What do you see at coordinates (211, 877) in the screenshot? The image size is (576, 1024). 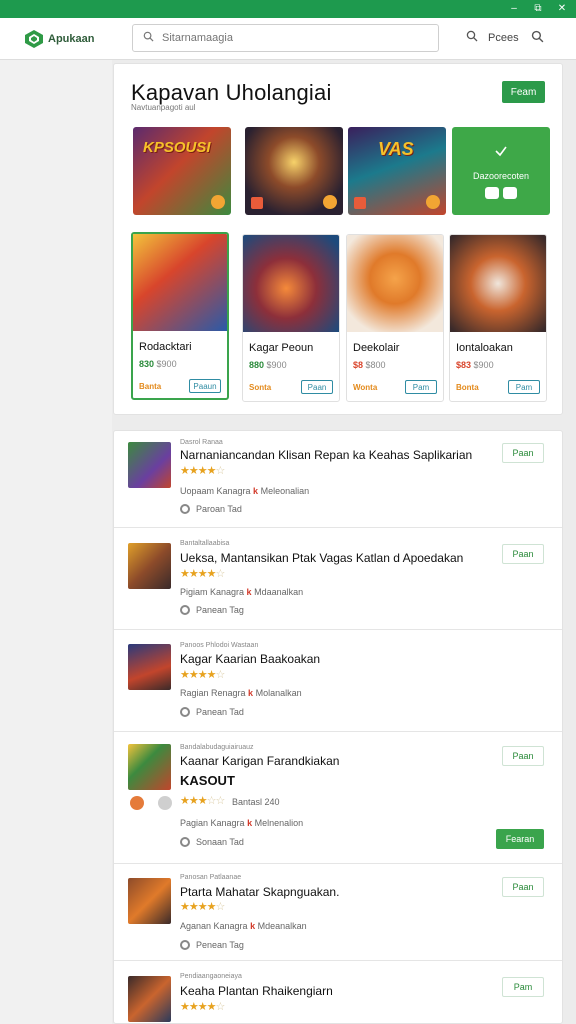 I see `item-tag: Panosan Patlaanae` at bounding box center [211, 877].